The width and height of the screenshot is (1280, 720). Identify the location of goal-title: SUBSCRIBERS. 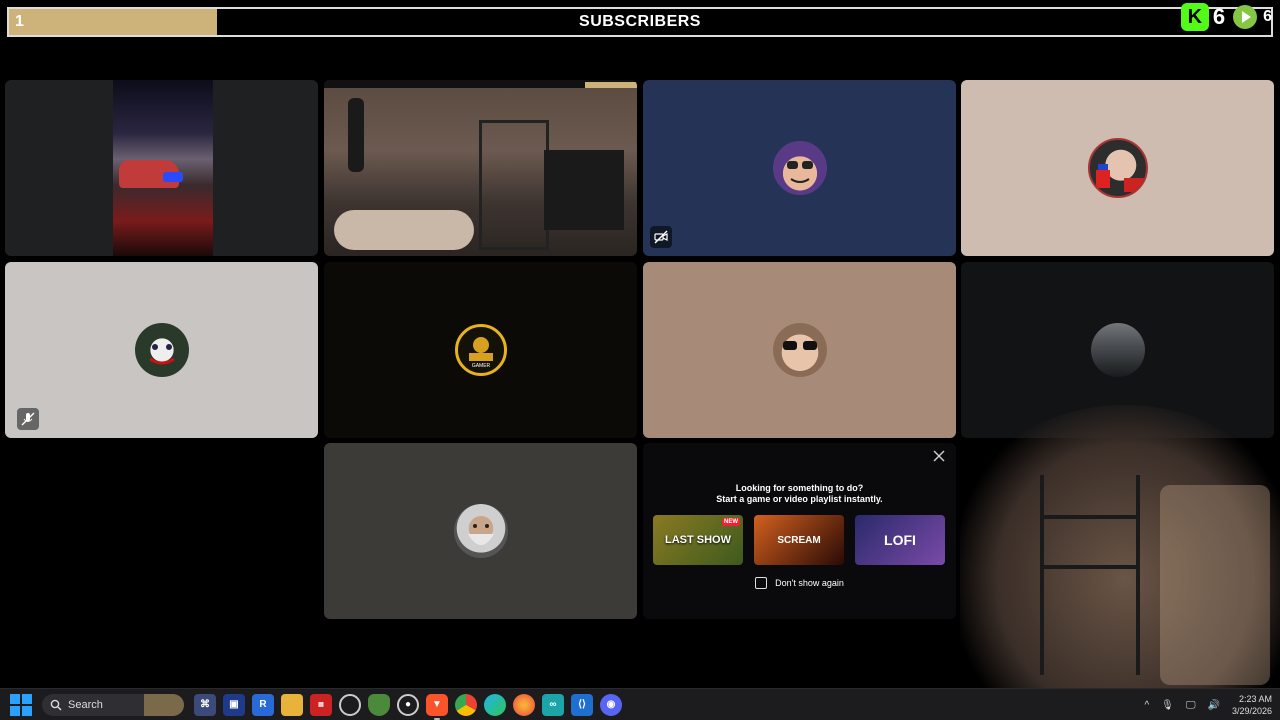
(640, 21).